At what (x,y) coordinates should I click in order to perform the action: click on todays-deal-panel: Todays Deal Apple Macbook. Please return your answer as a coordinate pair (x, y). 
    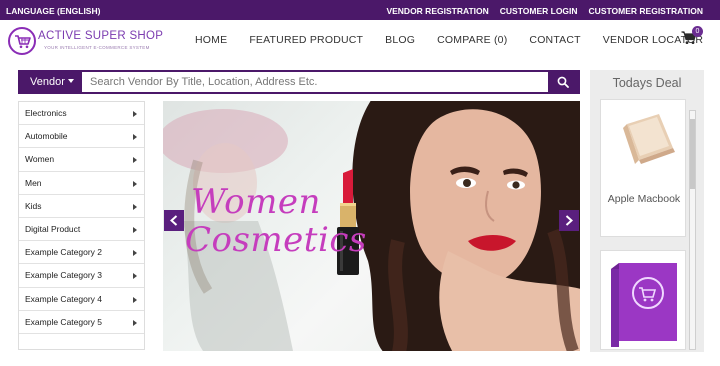
    Looking at the image, I should click on (647, 211).